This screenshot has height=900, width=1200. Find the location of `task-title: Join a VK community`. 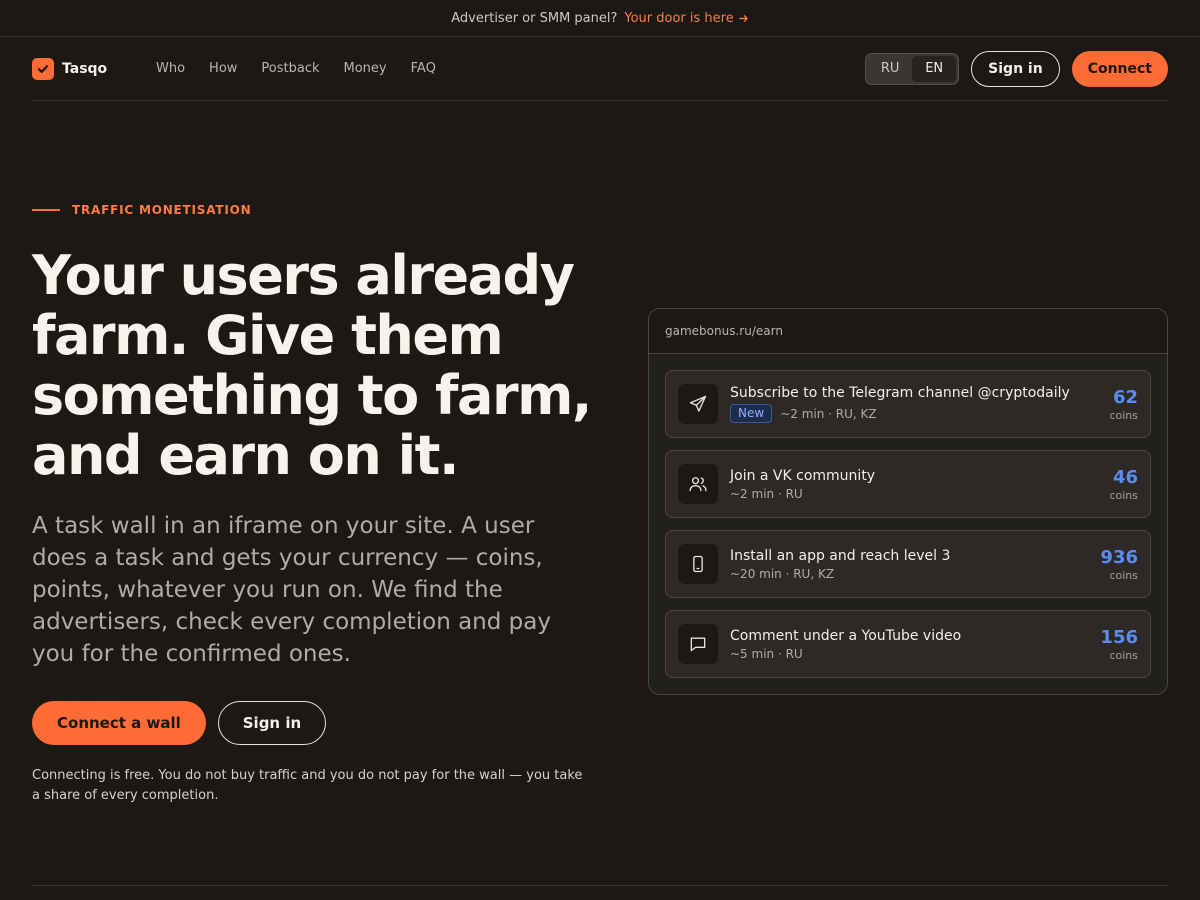

task-title: Join a VK community is located at coordinates (803, 475).